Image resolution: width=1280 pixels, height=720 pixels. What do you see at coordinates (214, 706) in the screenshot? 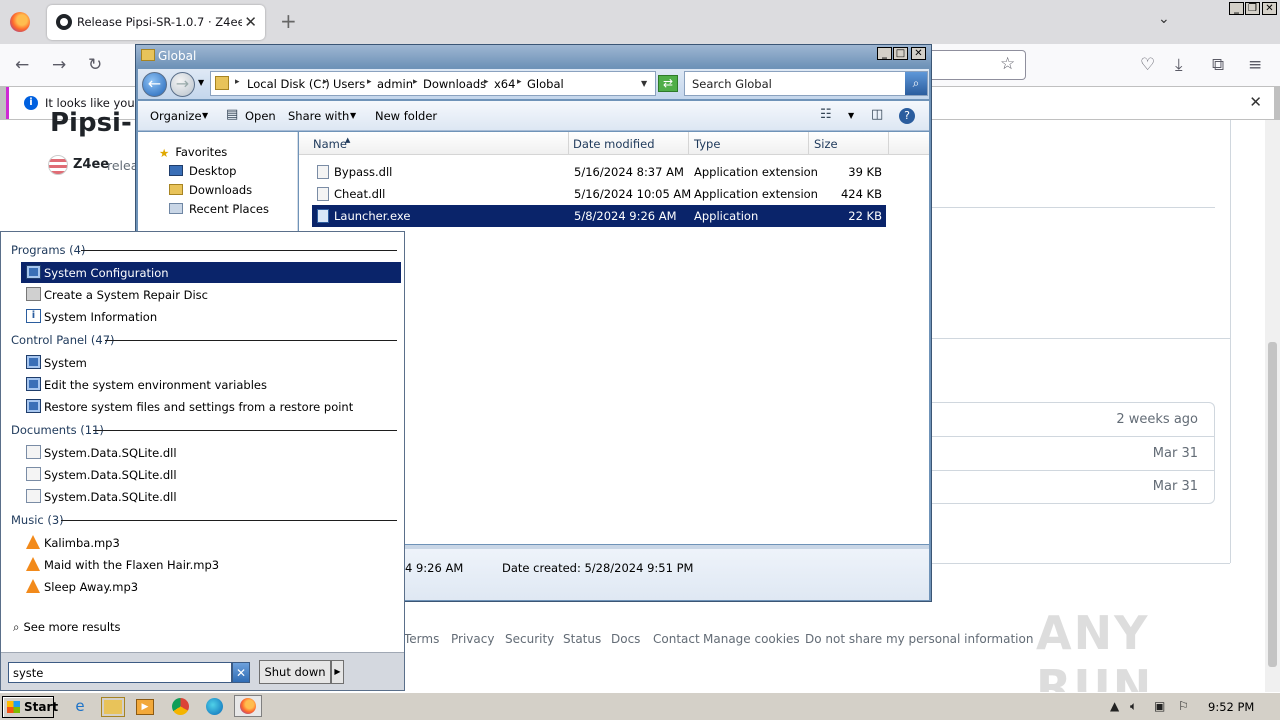
I see `edge-icon` at bounding box center [214, 706].